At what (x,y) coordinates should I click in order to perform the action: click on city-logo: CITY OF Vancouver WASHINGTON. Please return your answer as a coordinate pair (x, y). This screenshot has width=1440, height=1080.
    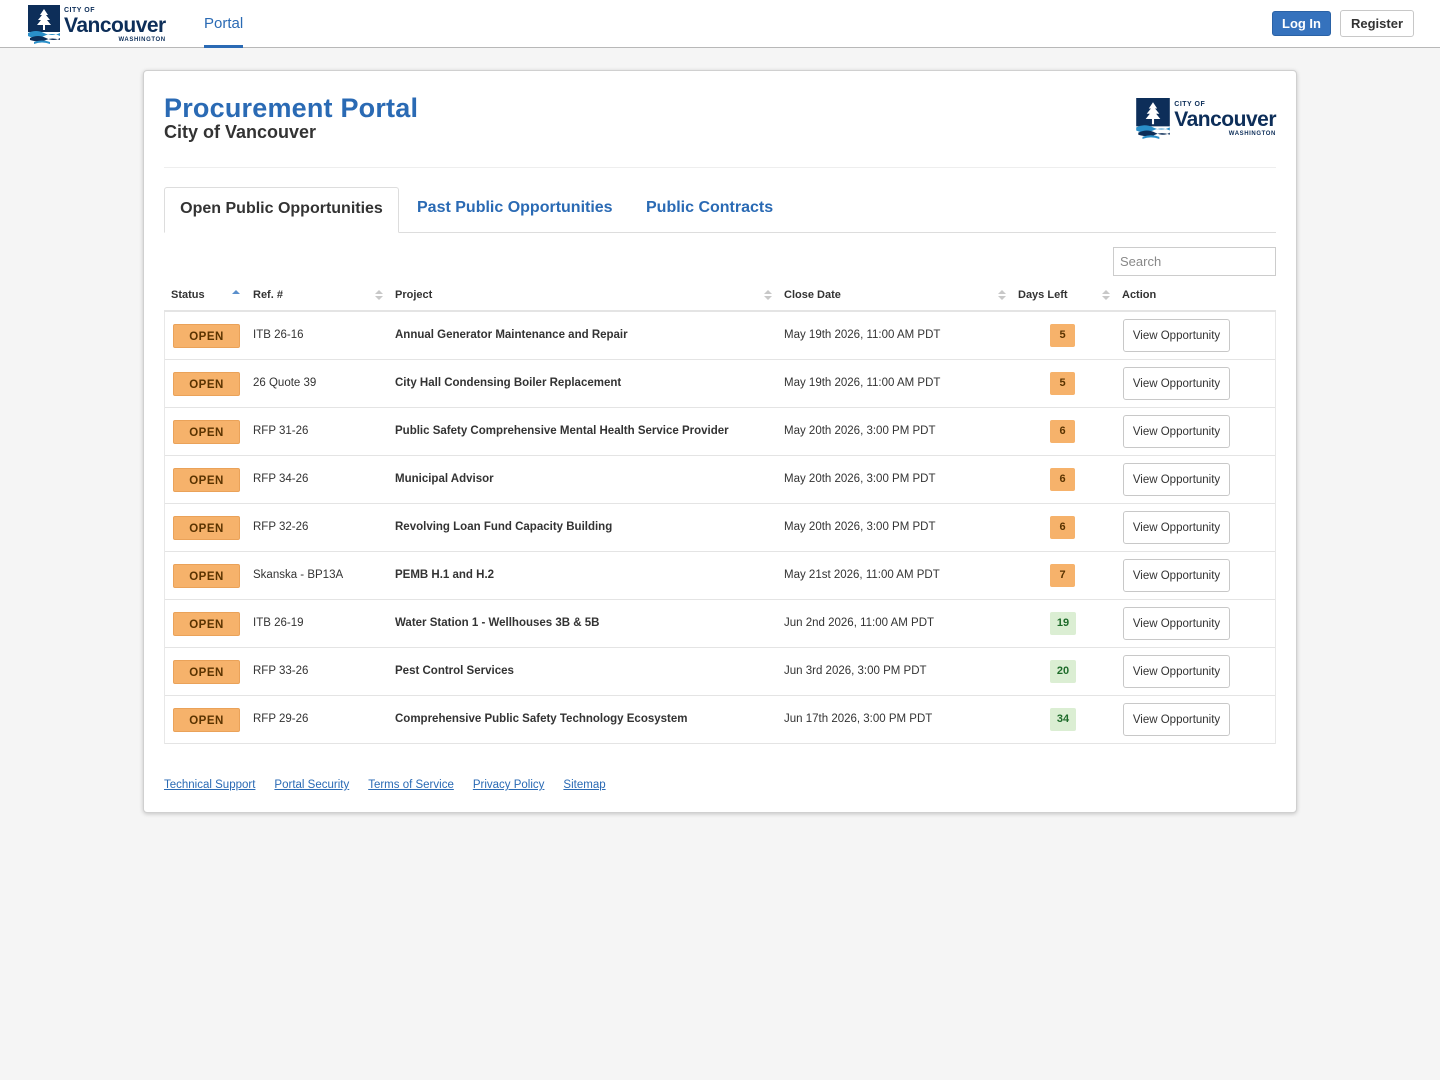
    Looking at the image, I should click on (97, 25).